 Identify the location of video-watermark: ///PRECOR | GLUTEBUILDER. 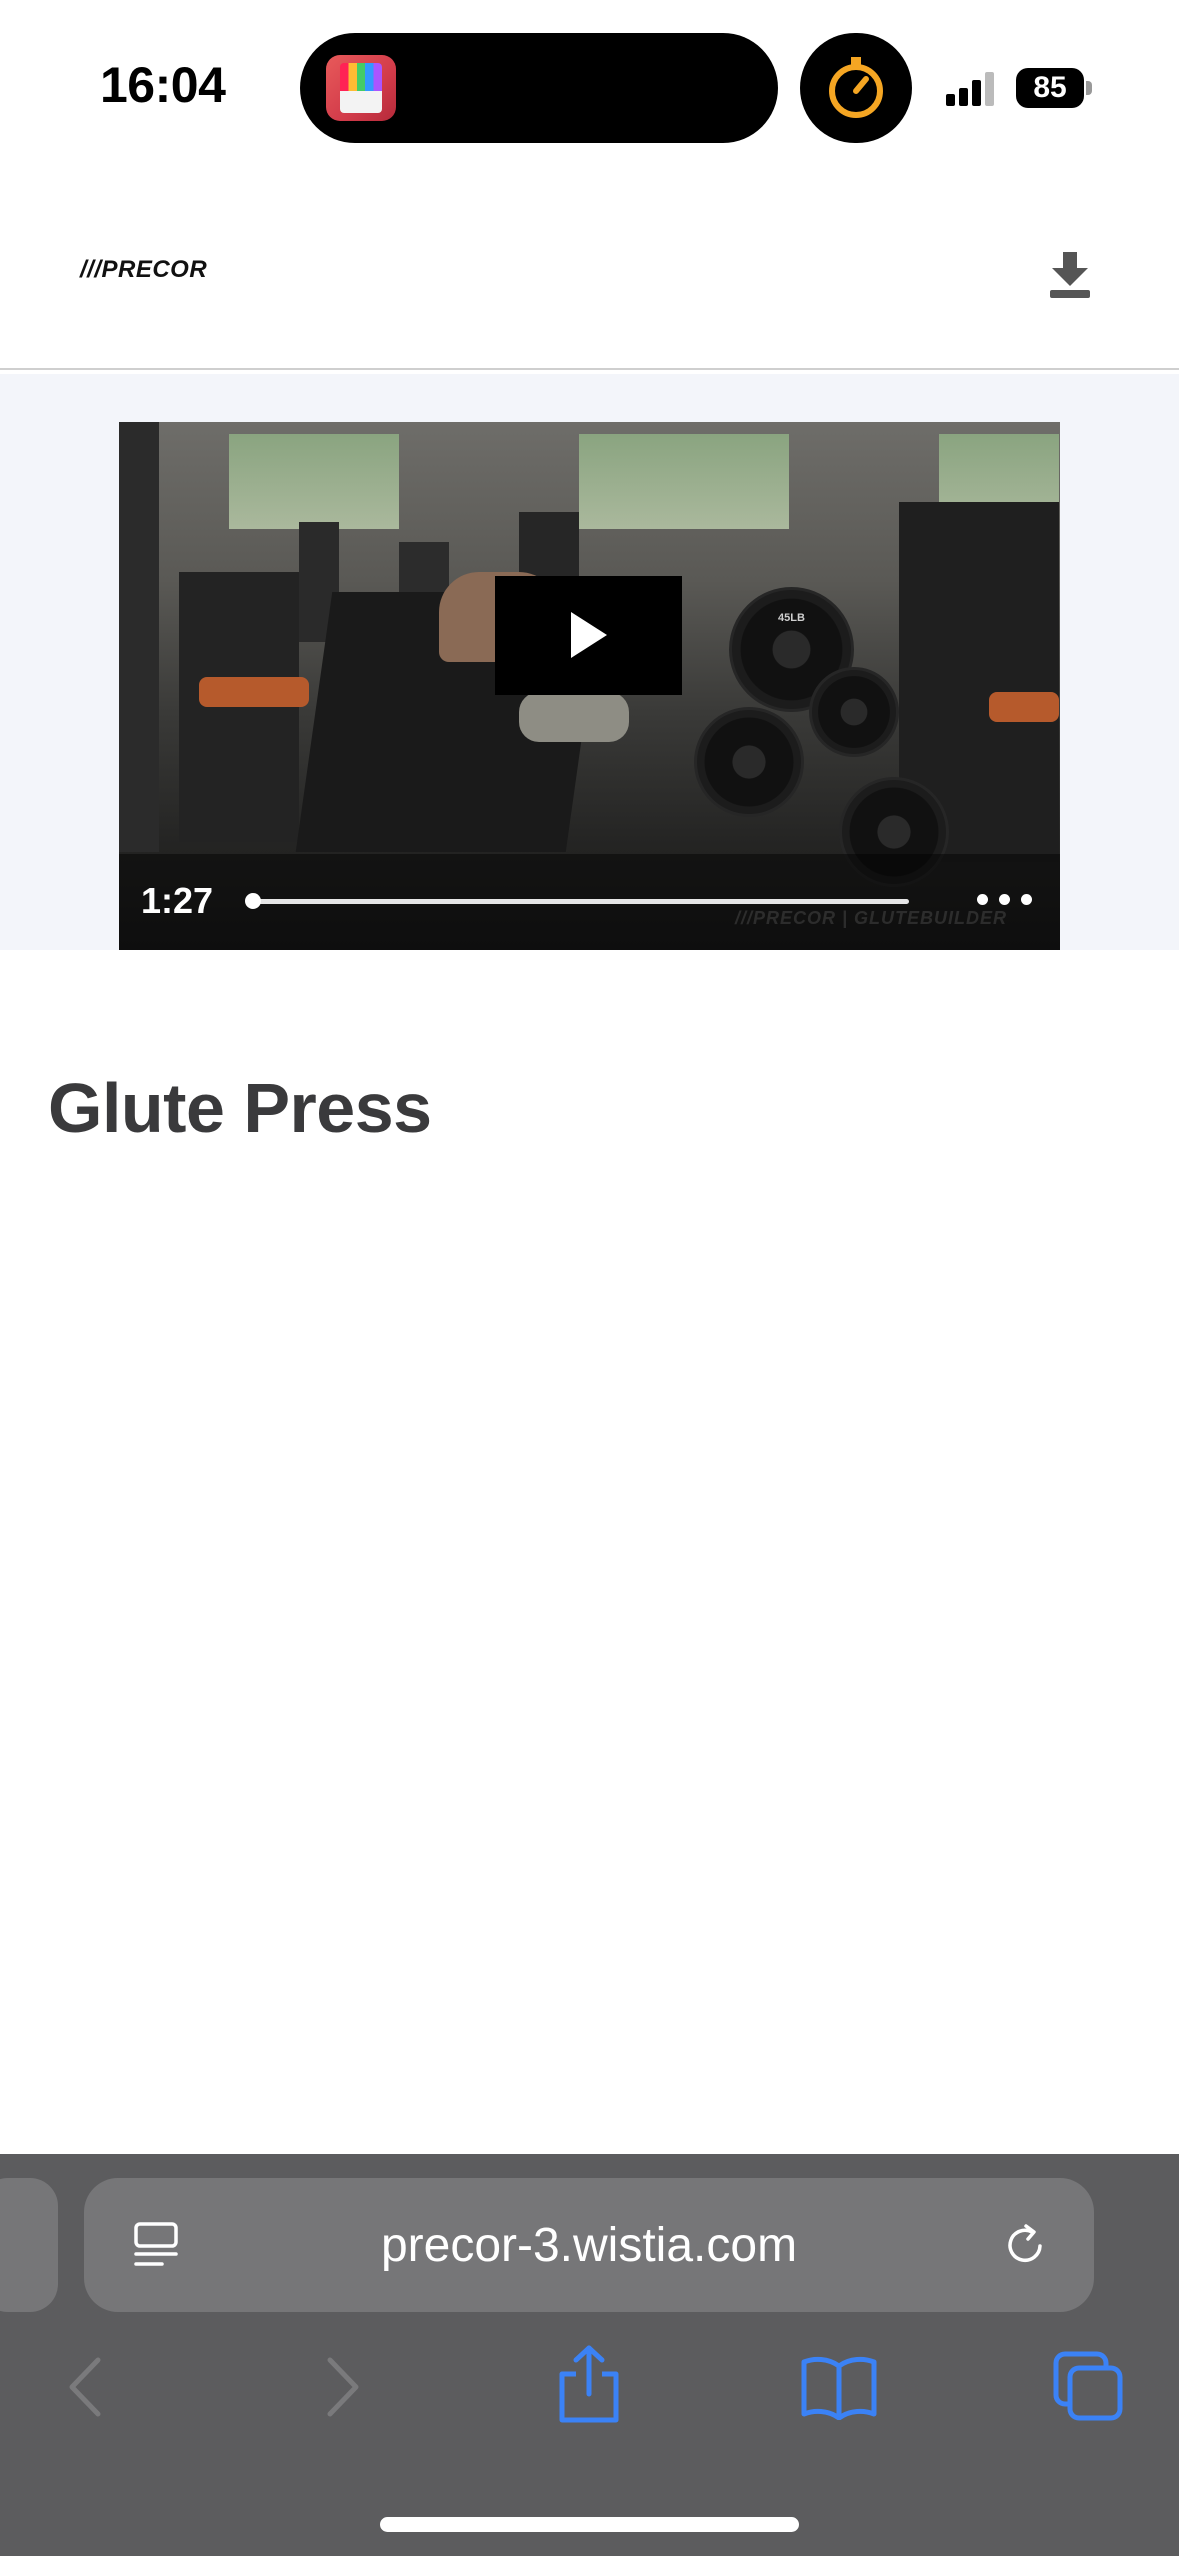
(871, 918).